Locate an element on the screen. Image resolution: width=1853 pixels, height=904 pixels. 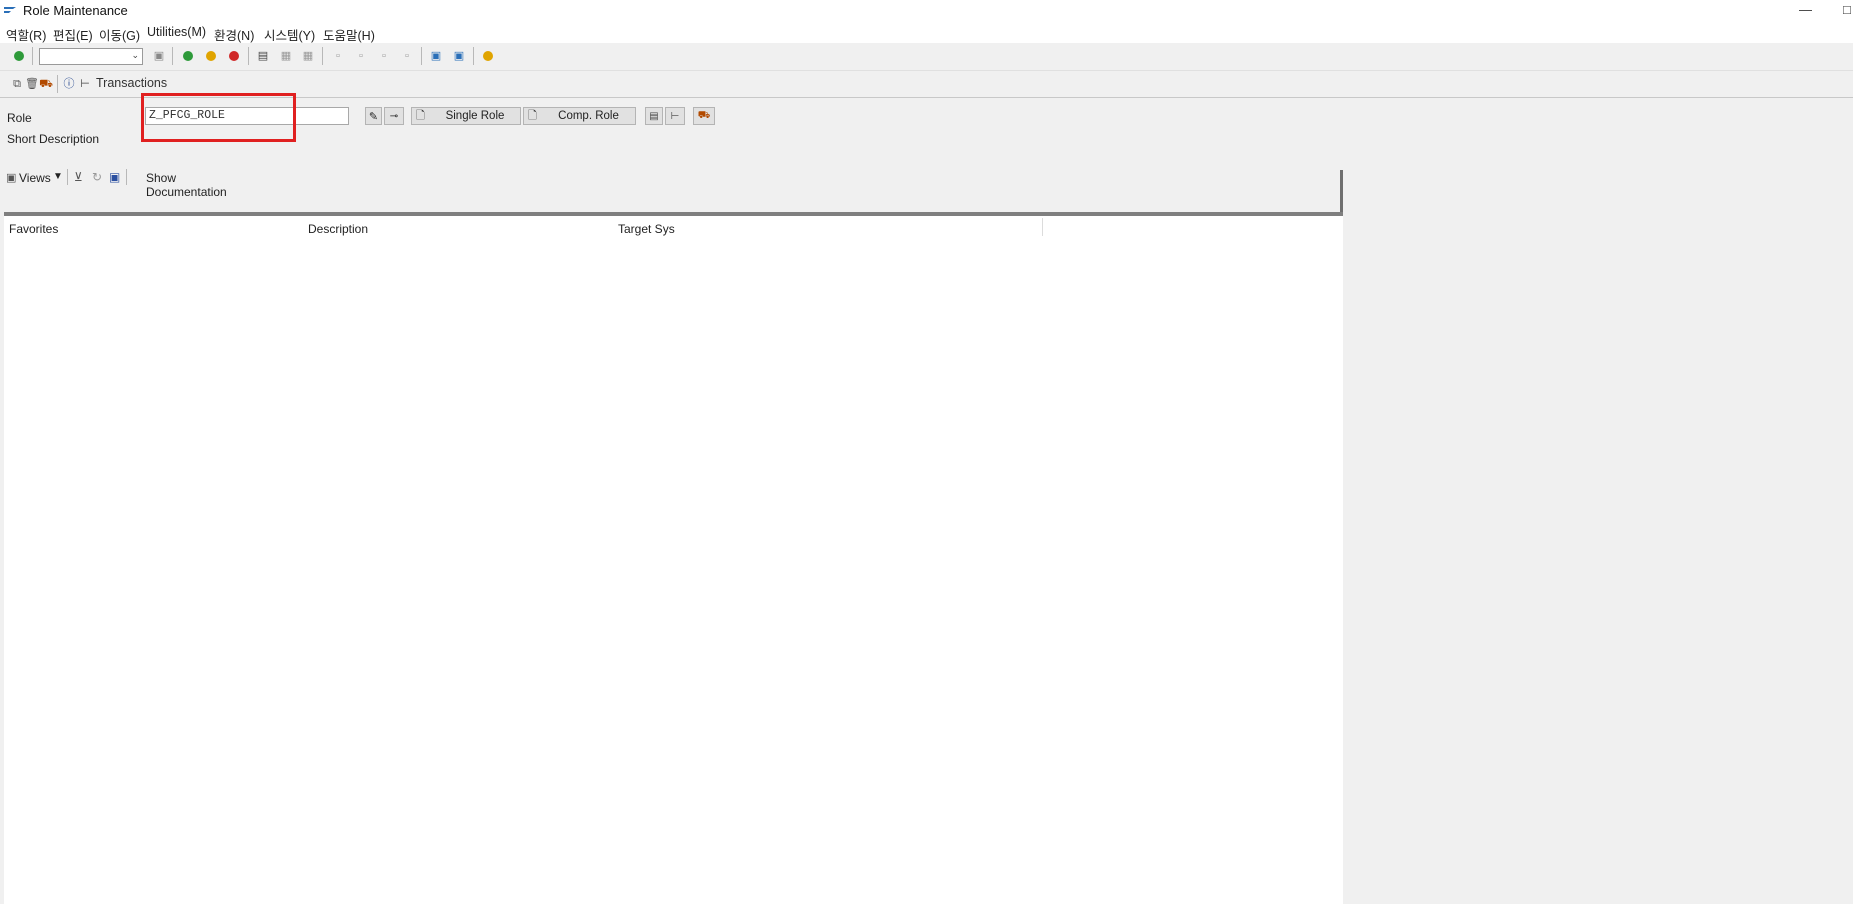
previous-page-icon: ▫ is located at coordinates (361, 56).